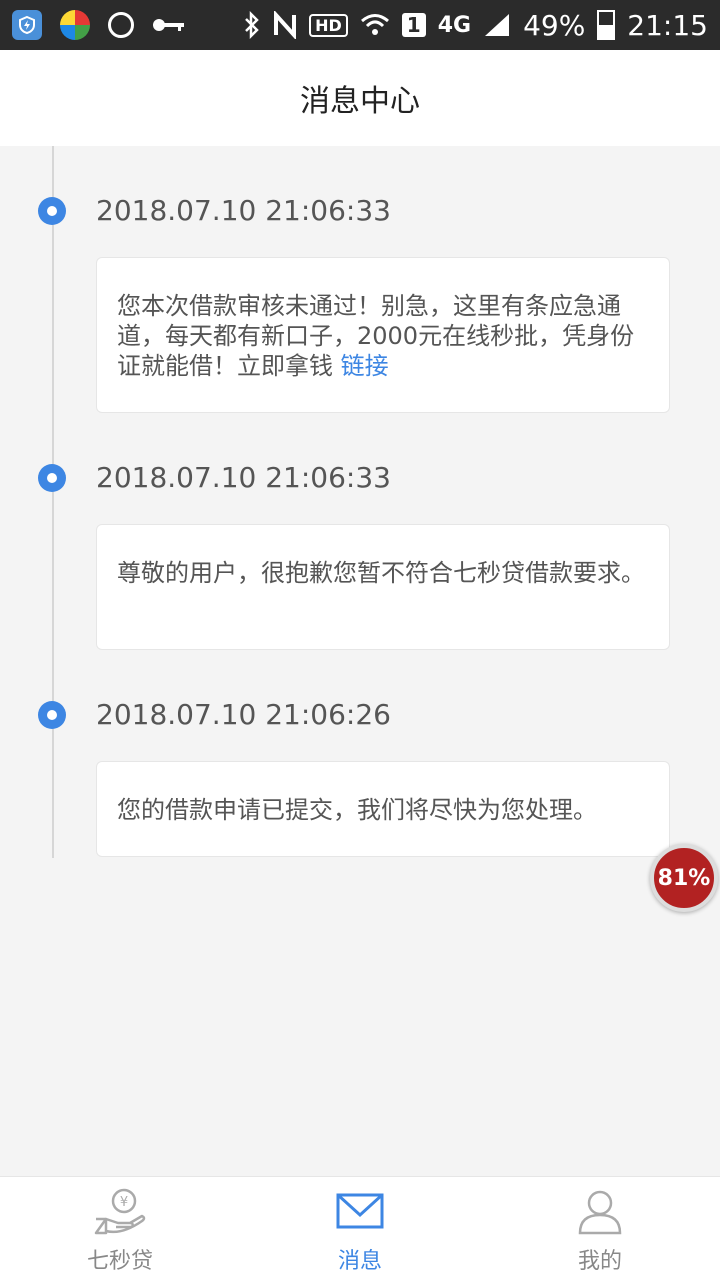 The height and width of the screenshot is (1280, 720). I want to click on timeline-line, so click(53, 502).